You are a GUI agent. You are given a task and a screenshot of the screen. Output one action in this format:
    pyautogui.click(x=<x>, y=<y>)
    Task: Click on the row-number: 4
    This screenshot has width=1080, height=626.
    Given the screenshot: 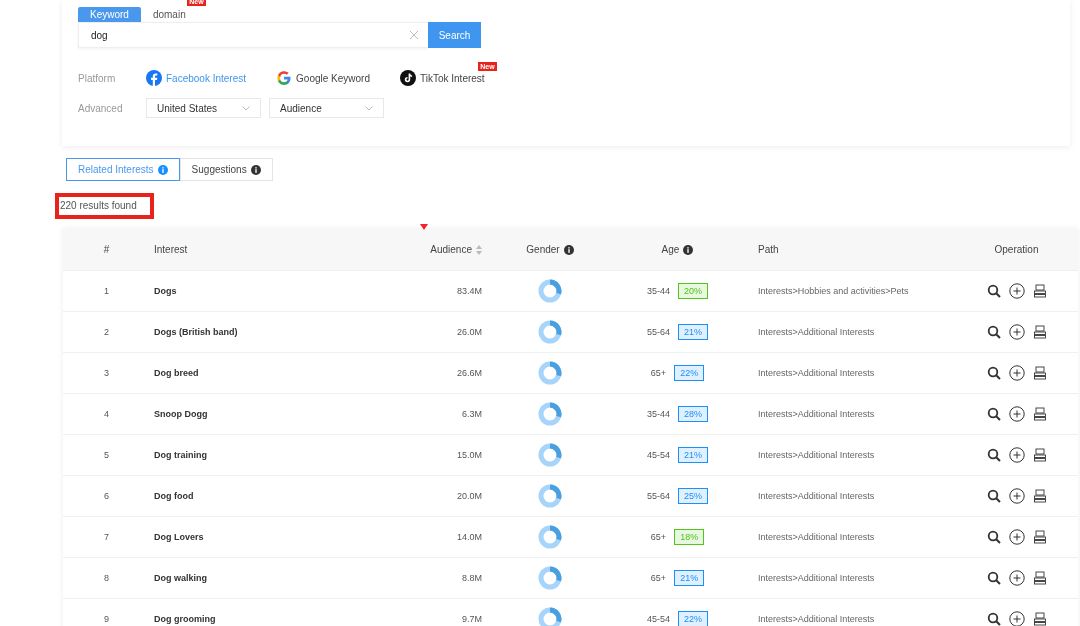 What is the action you would take?
    pyautogui.click(x=106, y=414)
    